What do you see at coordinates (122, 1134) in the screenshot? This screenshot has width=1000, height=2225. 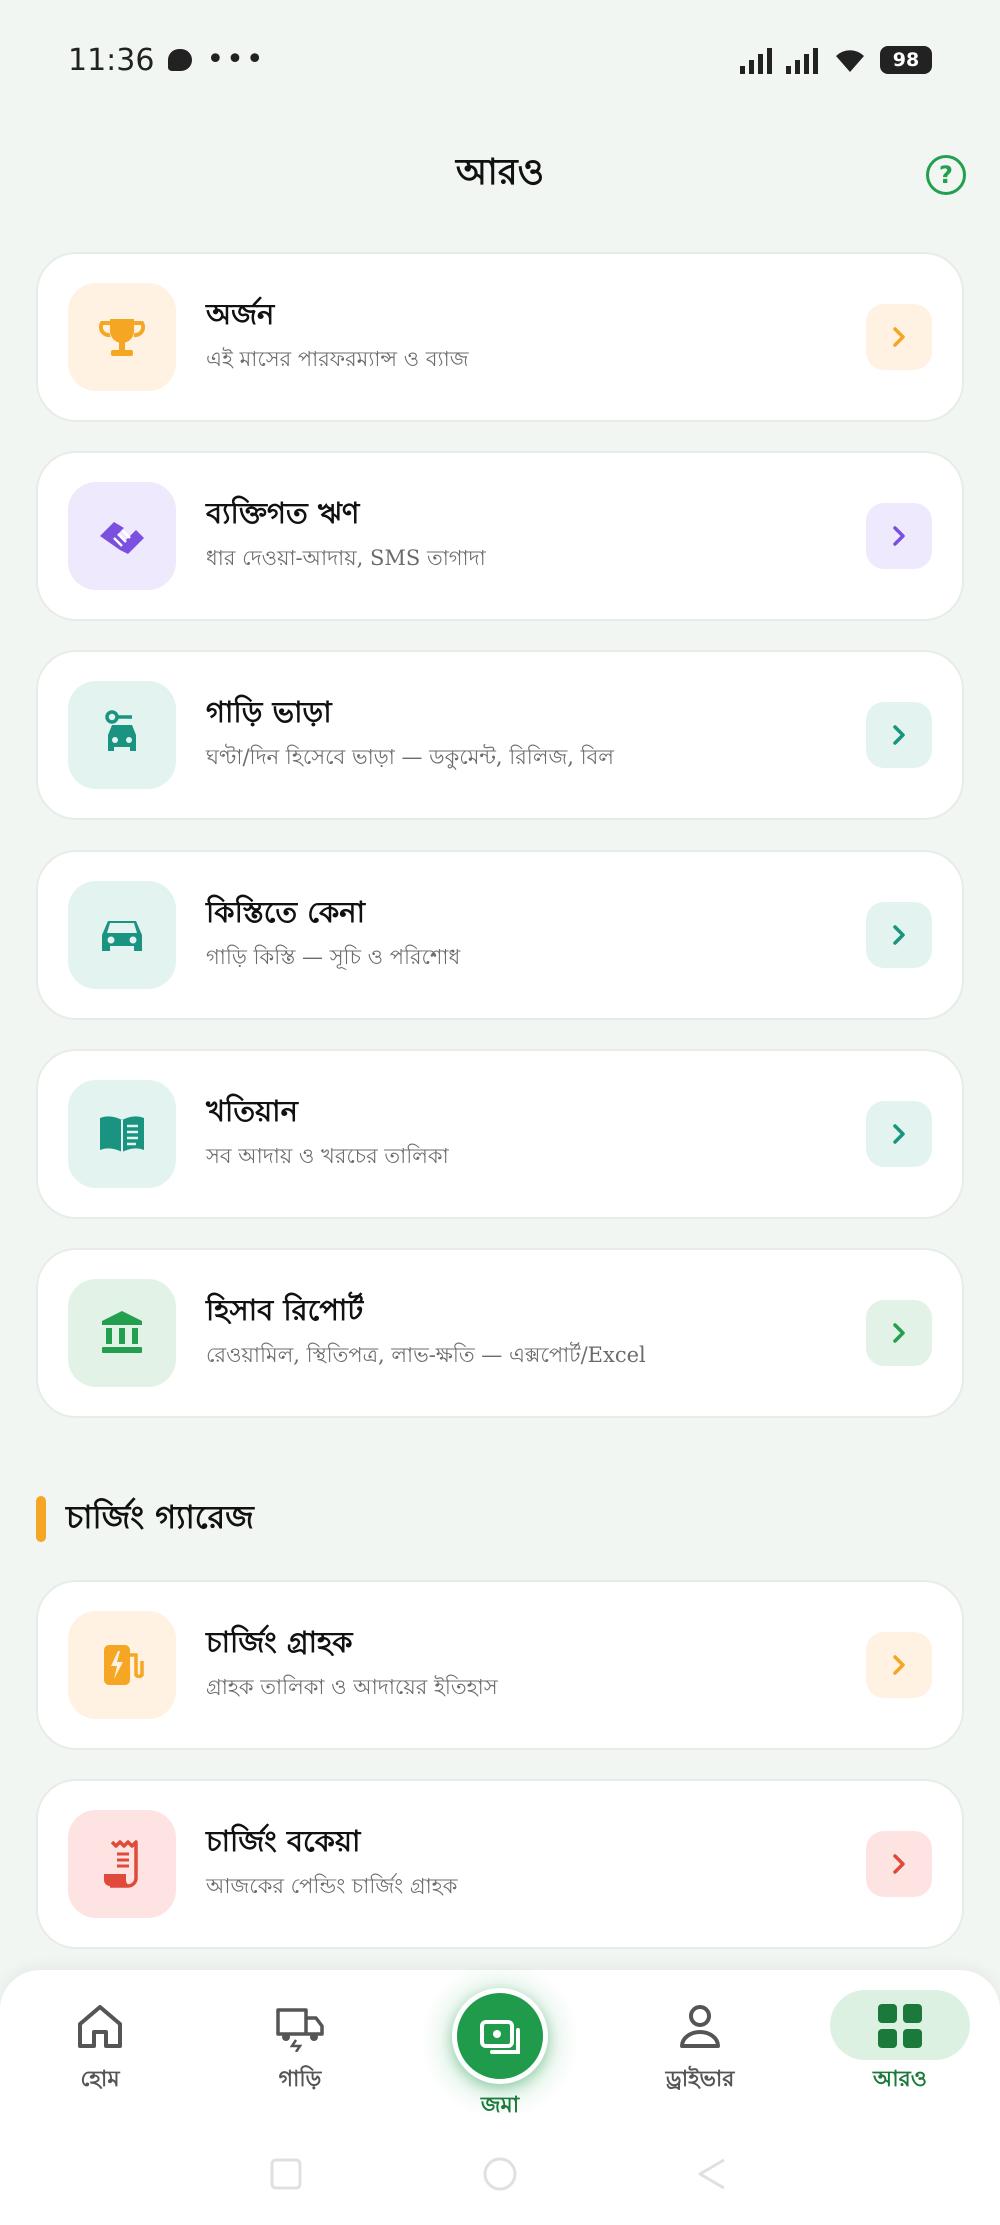 I see `book-icon` at bounding box center [122, 1134].